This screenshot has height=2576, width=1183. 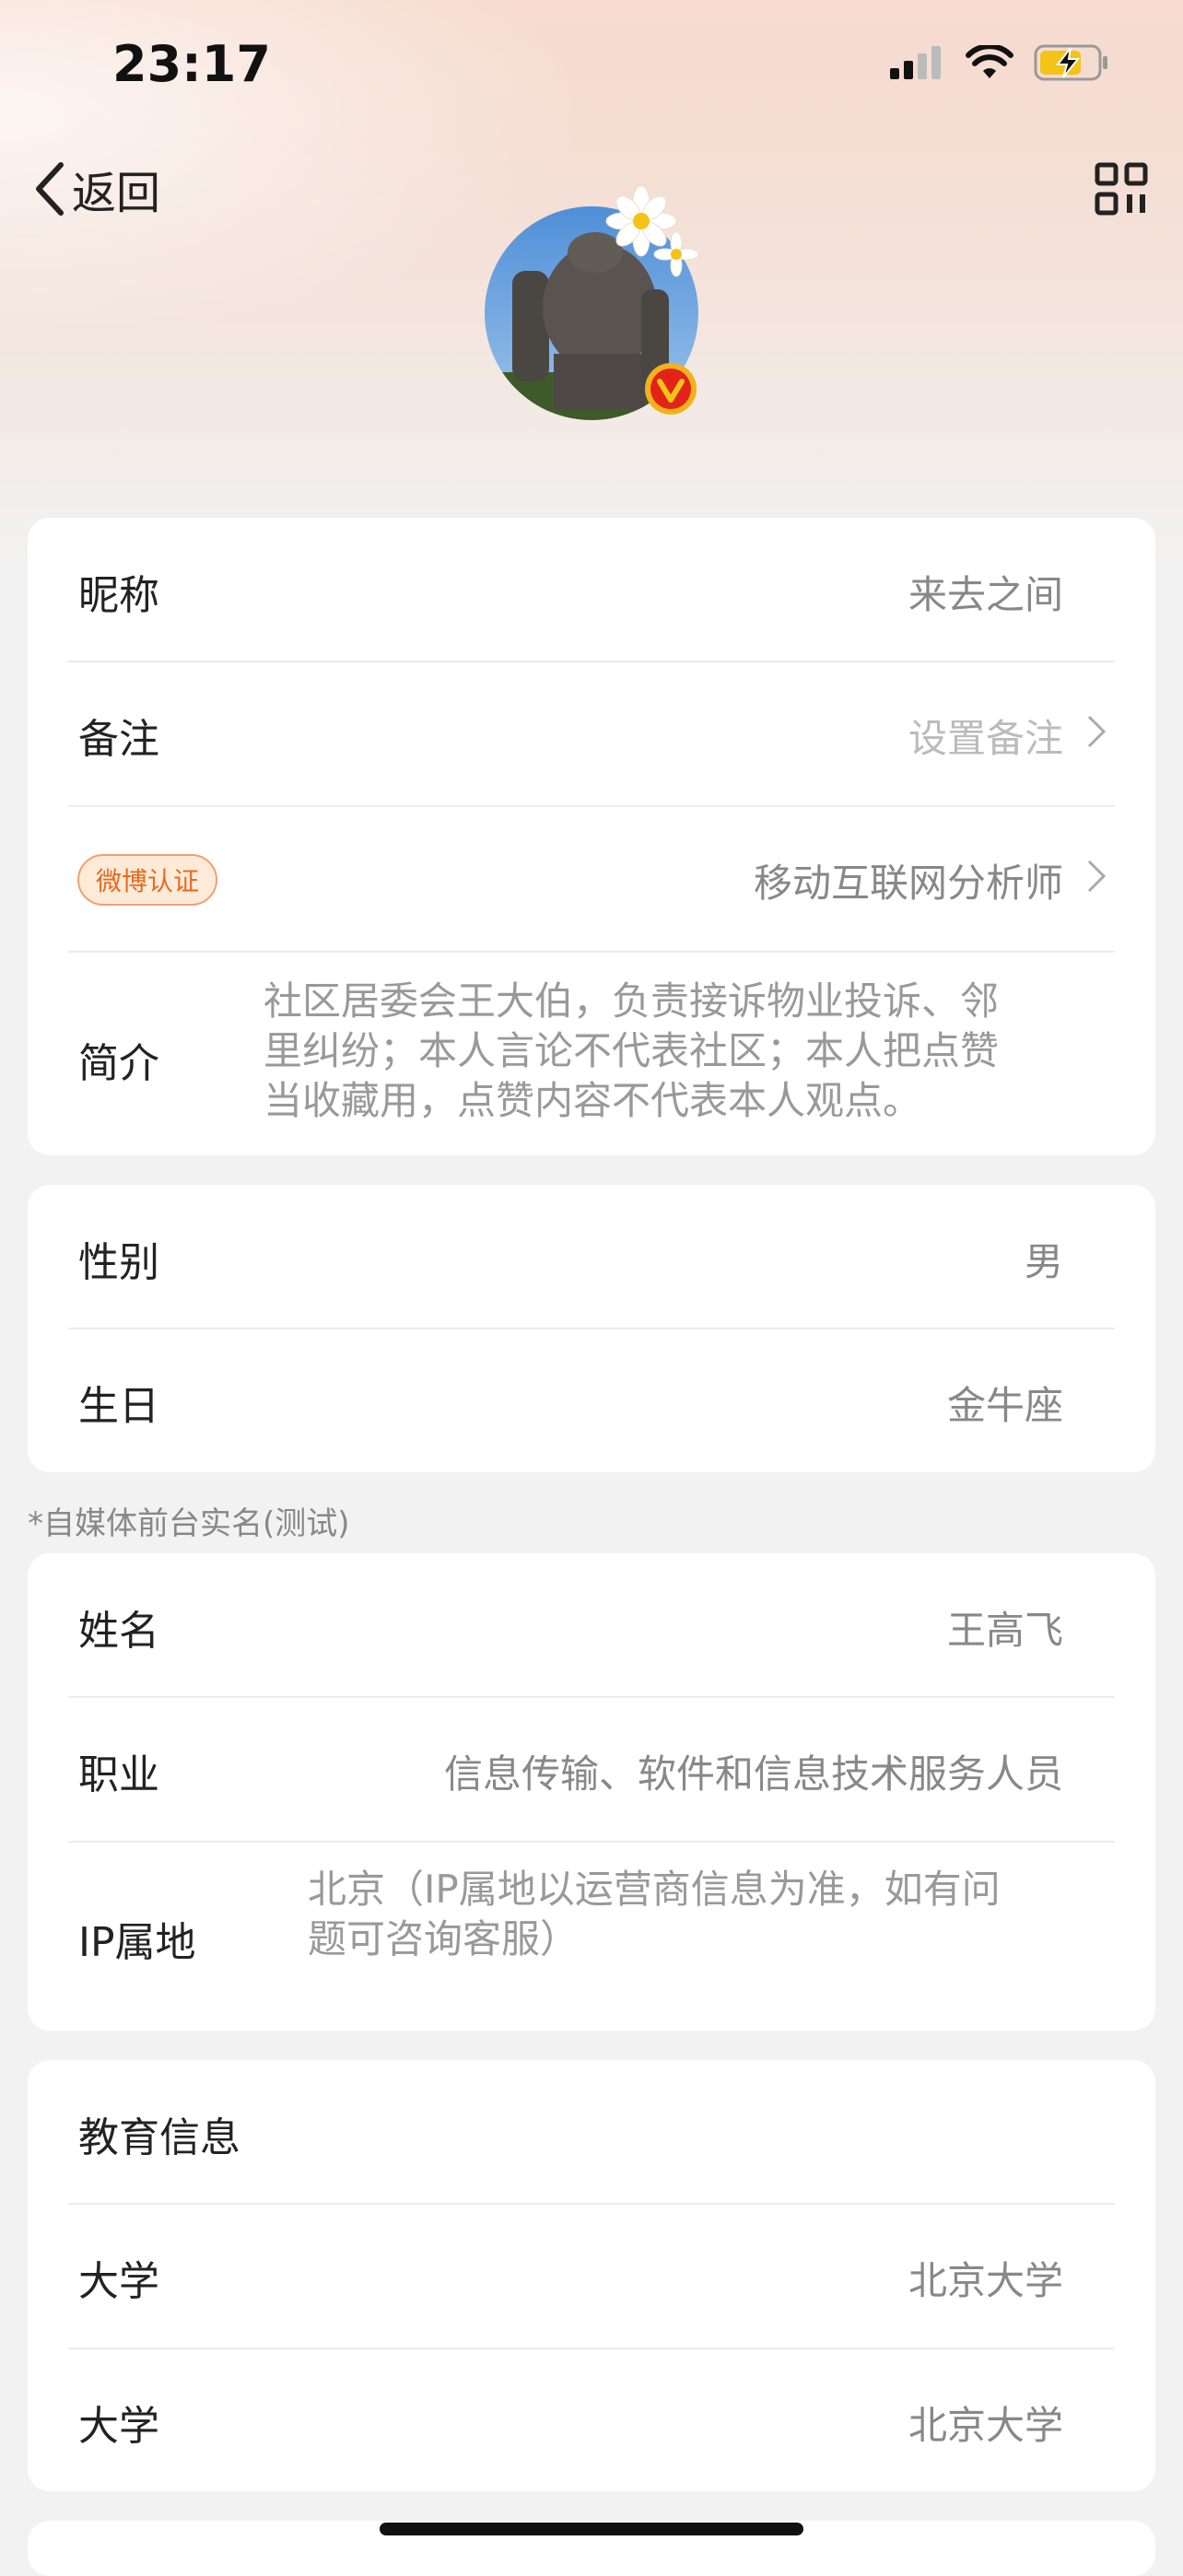 I want to click on bio-line: 社区居委会王大伯，负责接诉物业投诉、邻, so click(x=632, y=1001).